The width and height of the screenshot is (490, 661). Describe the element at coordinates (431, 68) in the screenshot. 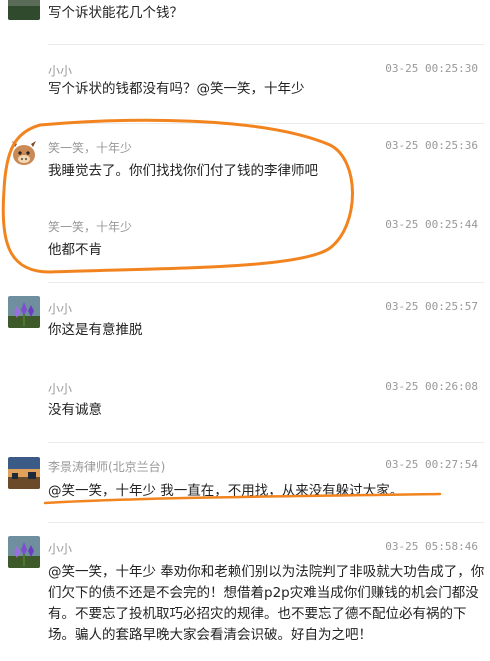

I see `comment-time: 03-25 00:25:30` at that location.